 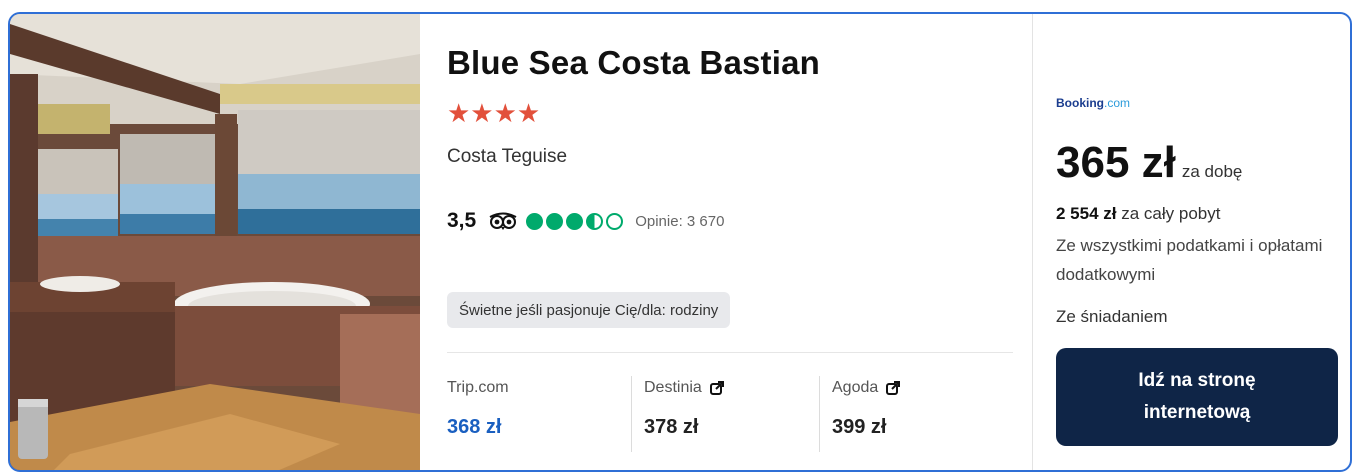 I want to click on provider-price: 368 zł, so click(x=474, y=427).